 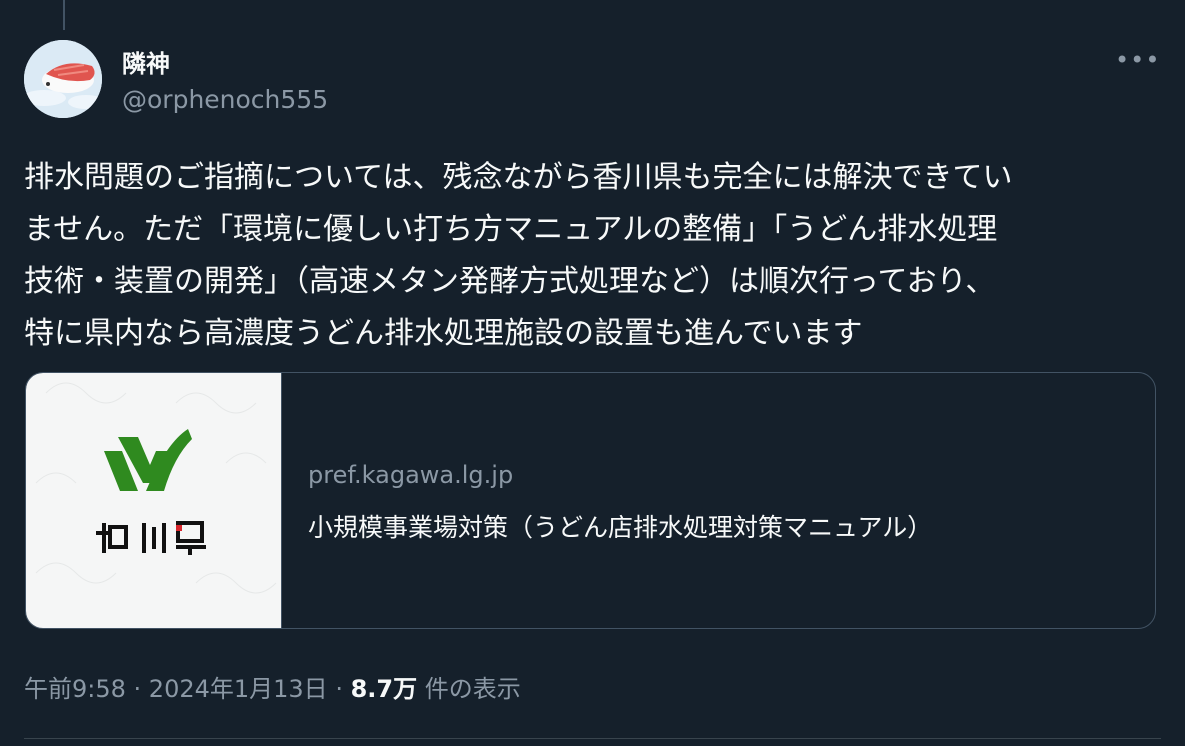 I want to click on avatar-image, so click(x=63, y=79).